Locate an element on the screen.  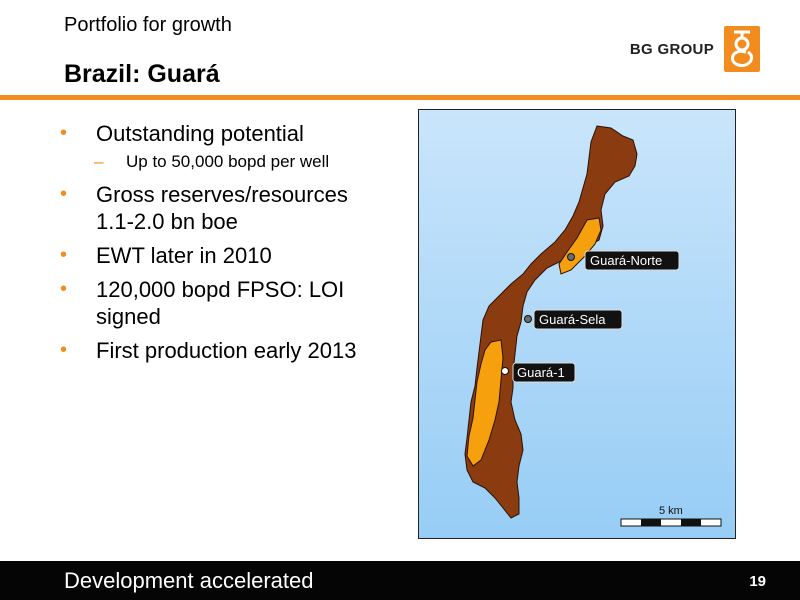
dash-marker: – is located at coordinates (99, 161).